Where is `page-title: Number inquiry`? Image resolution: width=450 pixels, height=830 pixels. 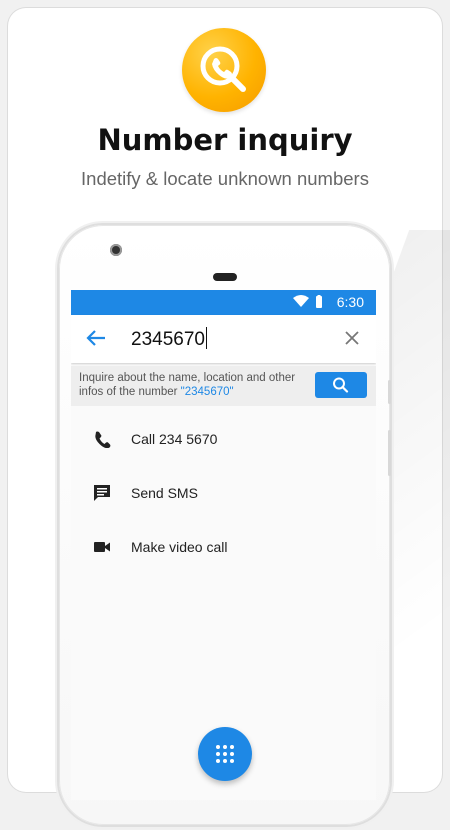 page-title: Number inquiry is located at coordinates (225, 140).